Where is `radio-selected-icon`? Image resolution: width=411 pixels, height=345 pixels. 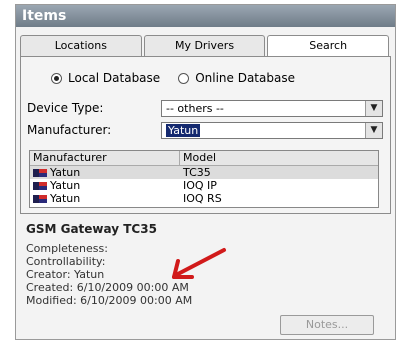
radio-selected-icon is located at coordinates (56, 78).